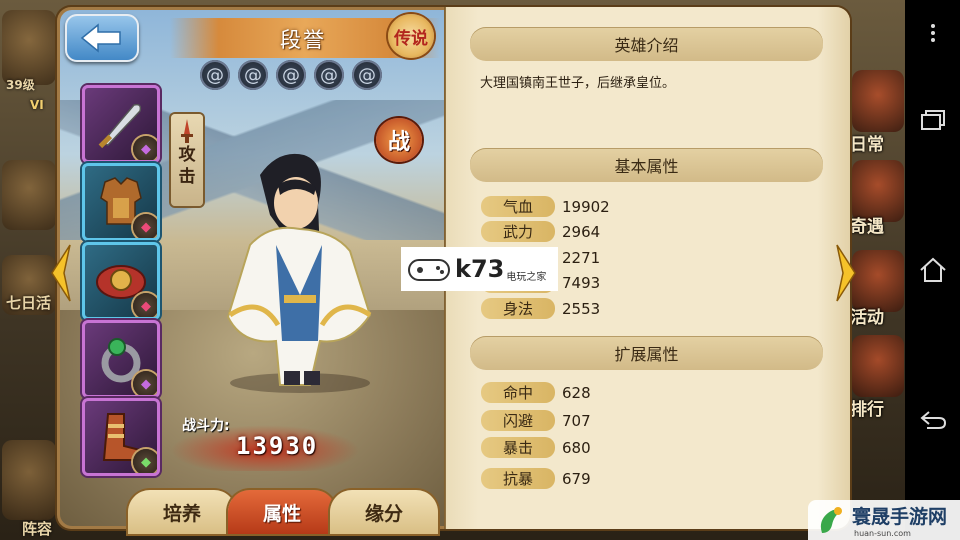  Describe the element at coordinates (384, 512) in the screenshot. I see `tab-fate: 缘分` at that location.